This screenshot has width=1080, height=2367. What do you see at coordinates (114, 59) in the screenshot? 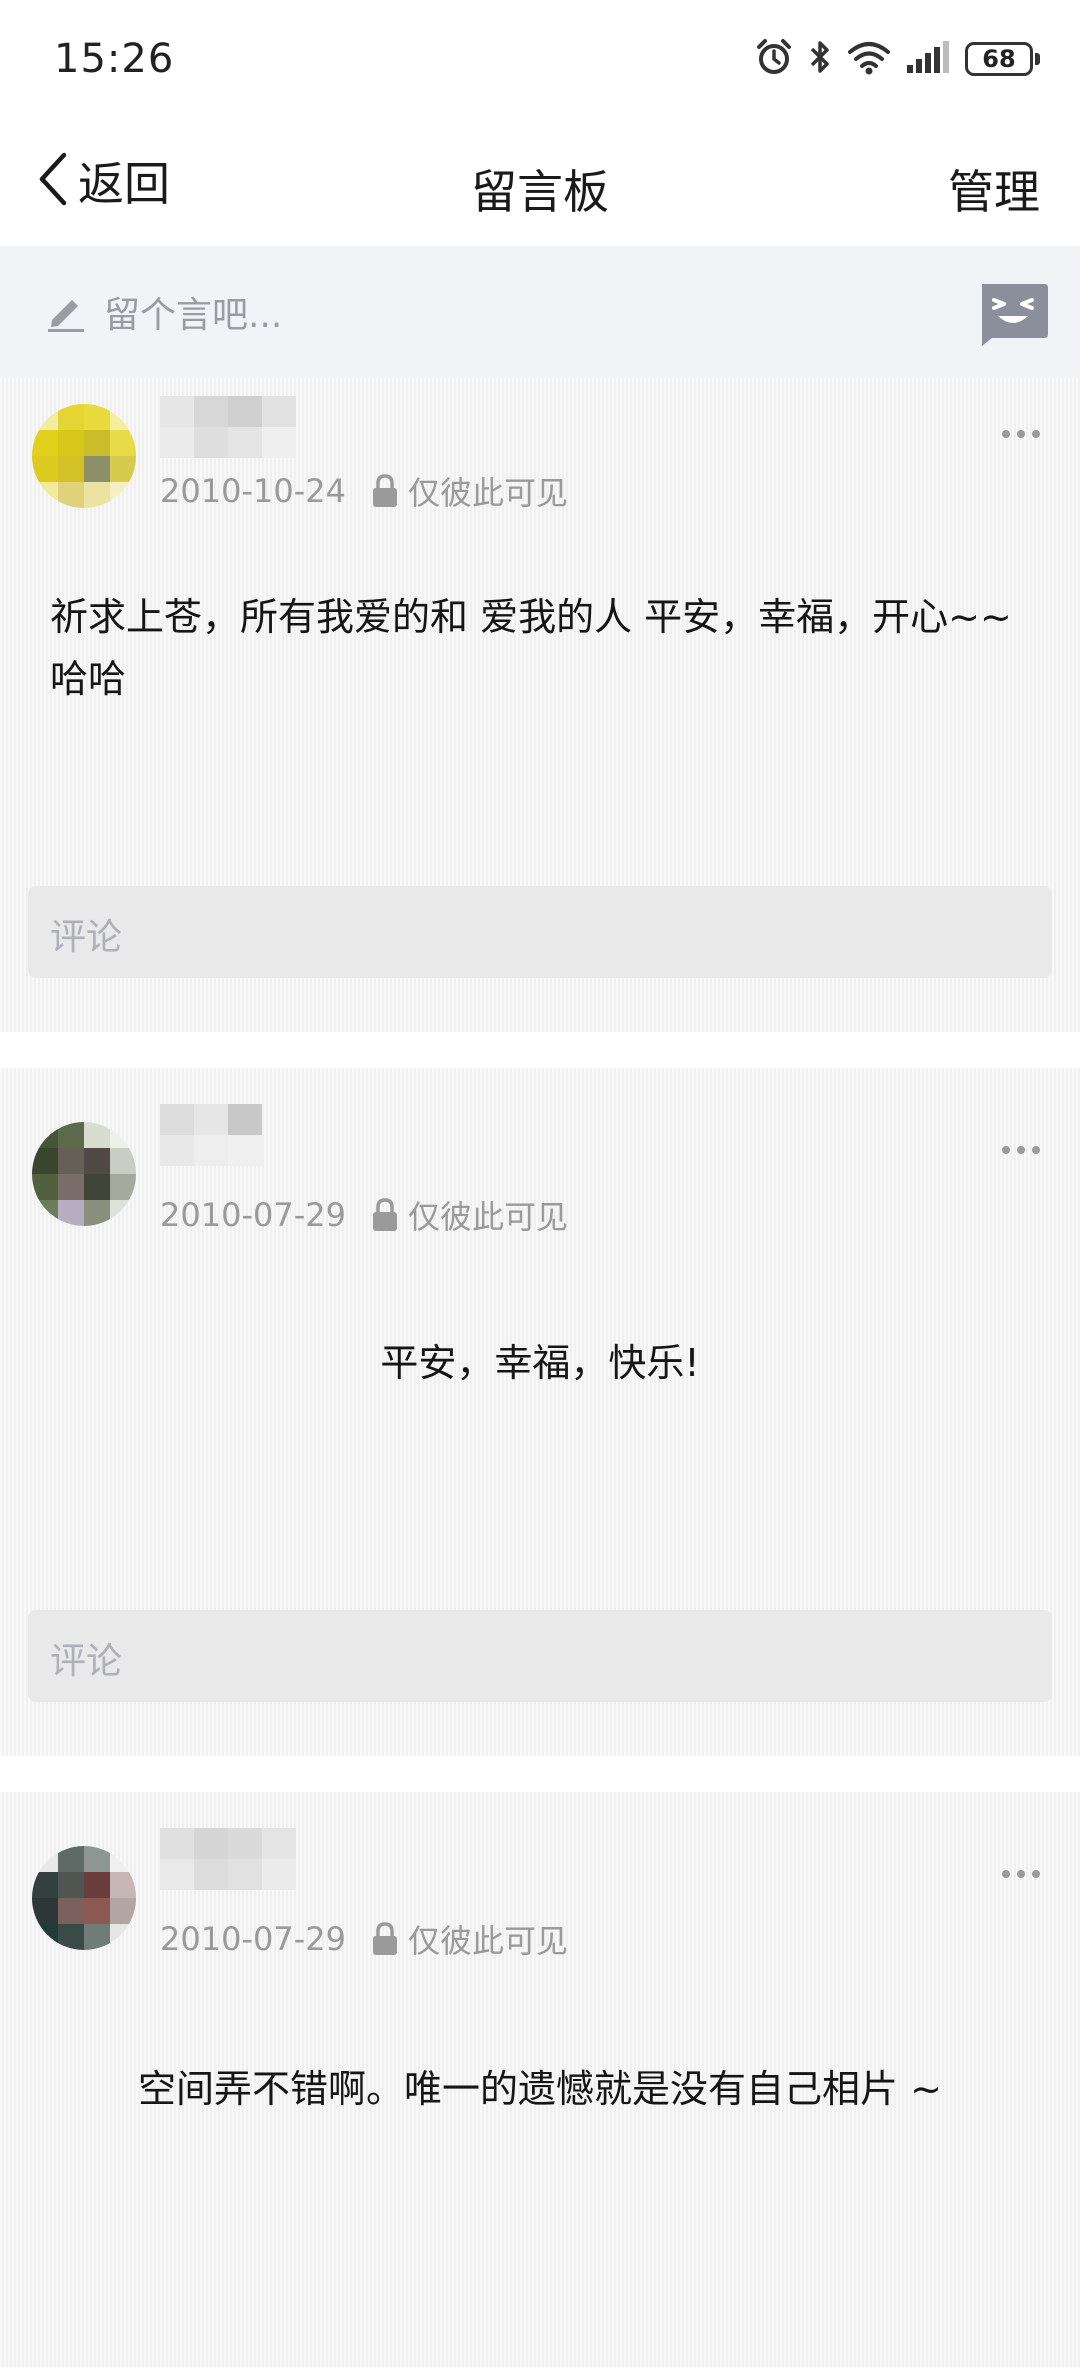
I see `status-time: 15:26` at bounding box center [114, 59].